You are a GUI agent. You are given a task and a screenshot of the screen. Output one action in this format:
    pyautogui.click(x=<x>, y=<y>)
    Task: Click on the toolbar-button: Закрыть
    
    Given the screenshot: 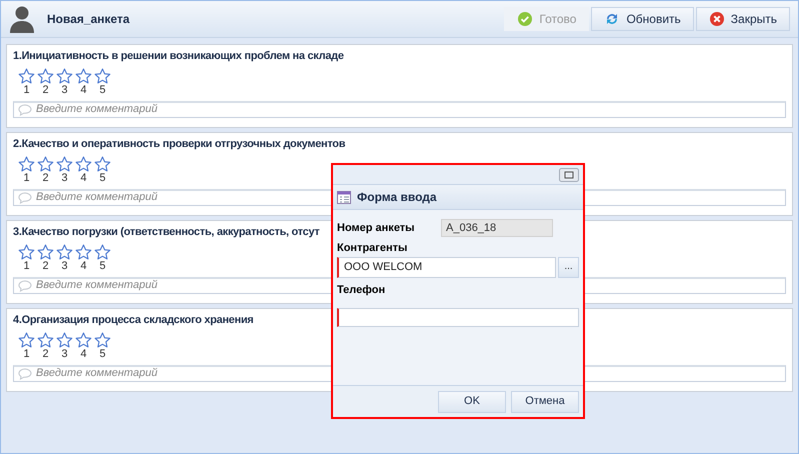 What is the action you would take?
    pyautogui.click(x=743, y=19)
    